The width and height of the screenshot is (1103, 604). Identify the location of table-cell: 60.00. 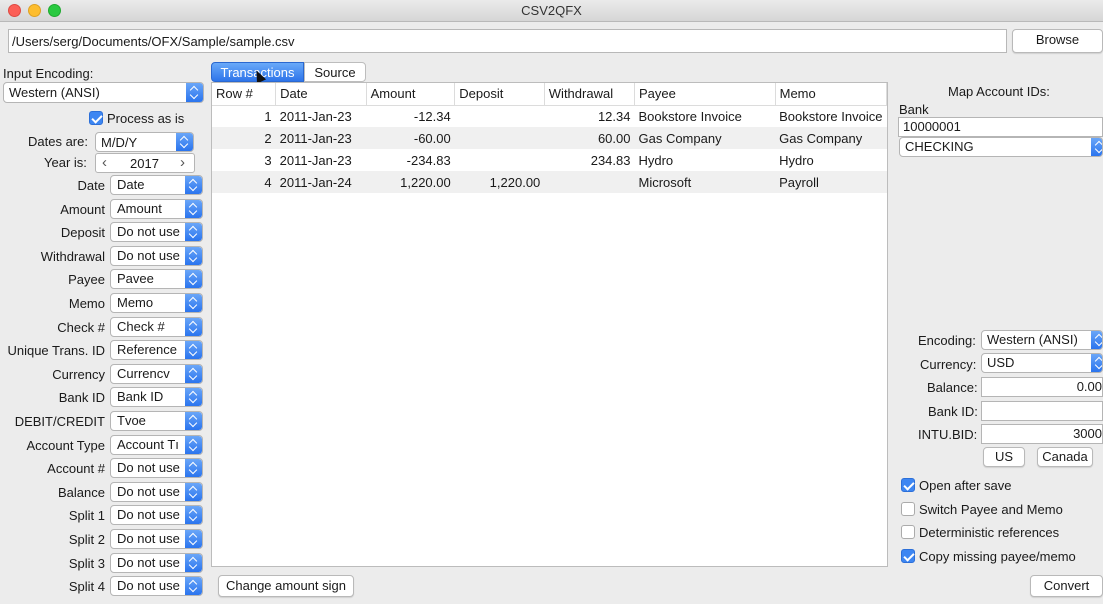
(589, 138).